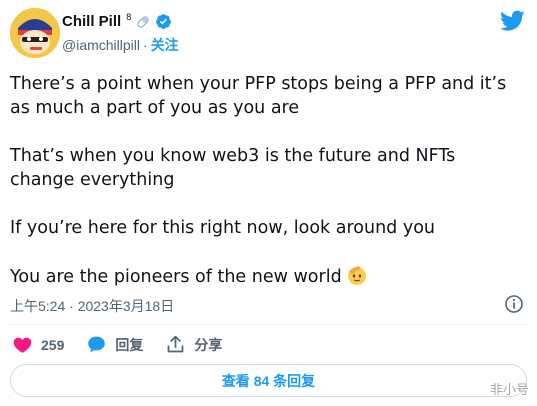 The width and height of the screenshot is (537, 406). Describe the element at coordinates (91, 21) in the screenshot. I see `display-name: Chill Pill` at that location.